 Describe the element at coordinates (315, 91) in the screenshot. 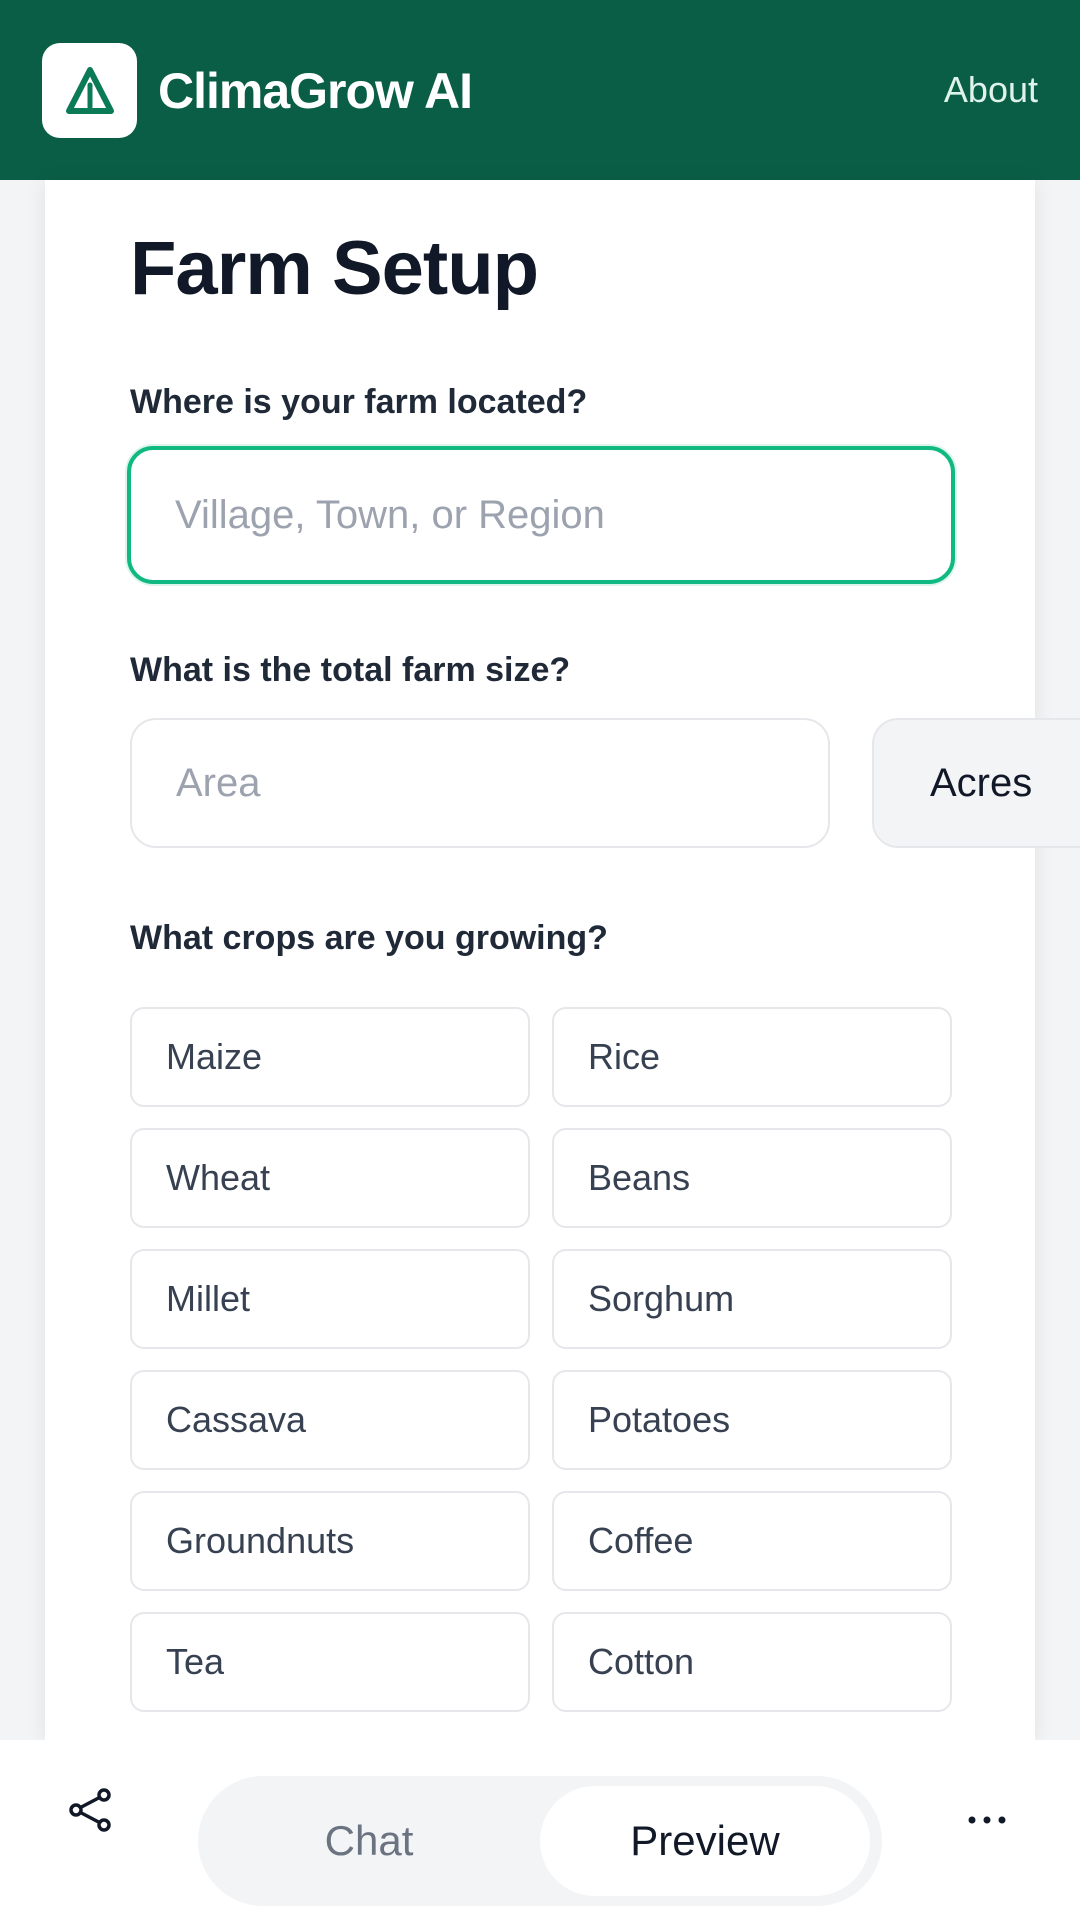

I see `app-title: ClimaGrow AI` at that location.